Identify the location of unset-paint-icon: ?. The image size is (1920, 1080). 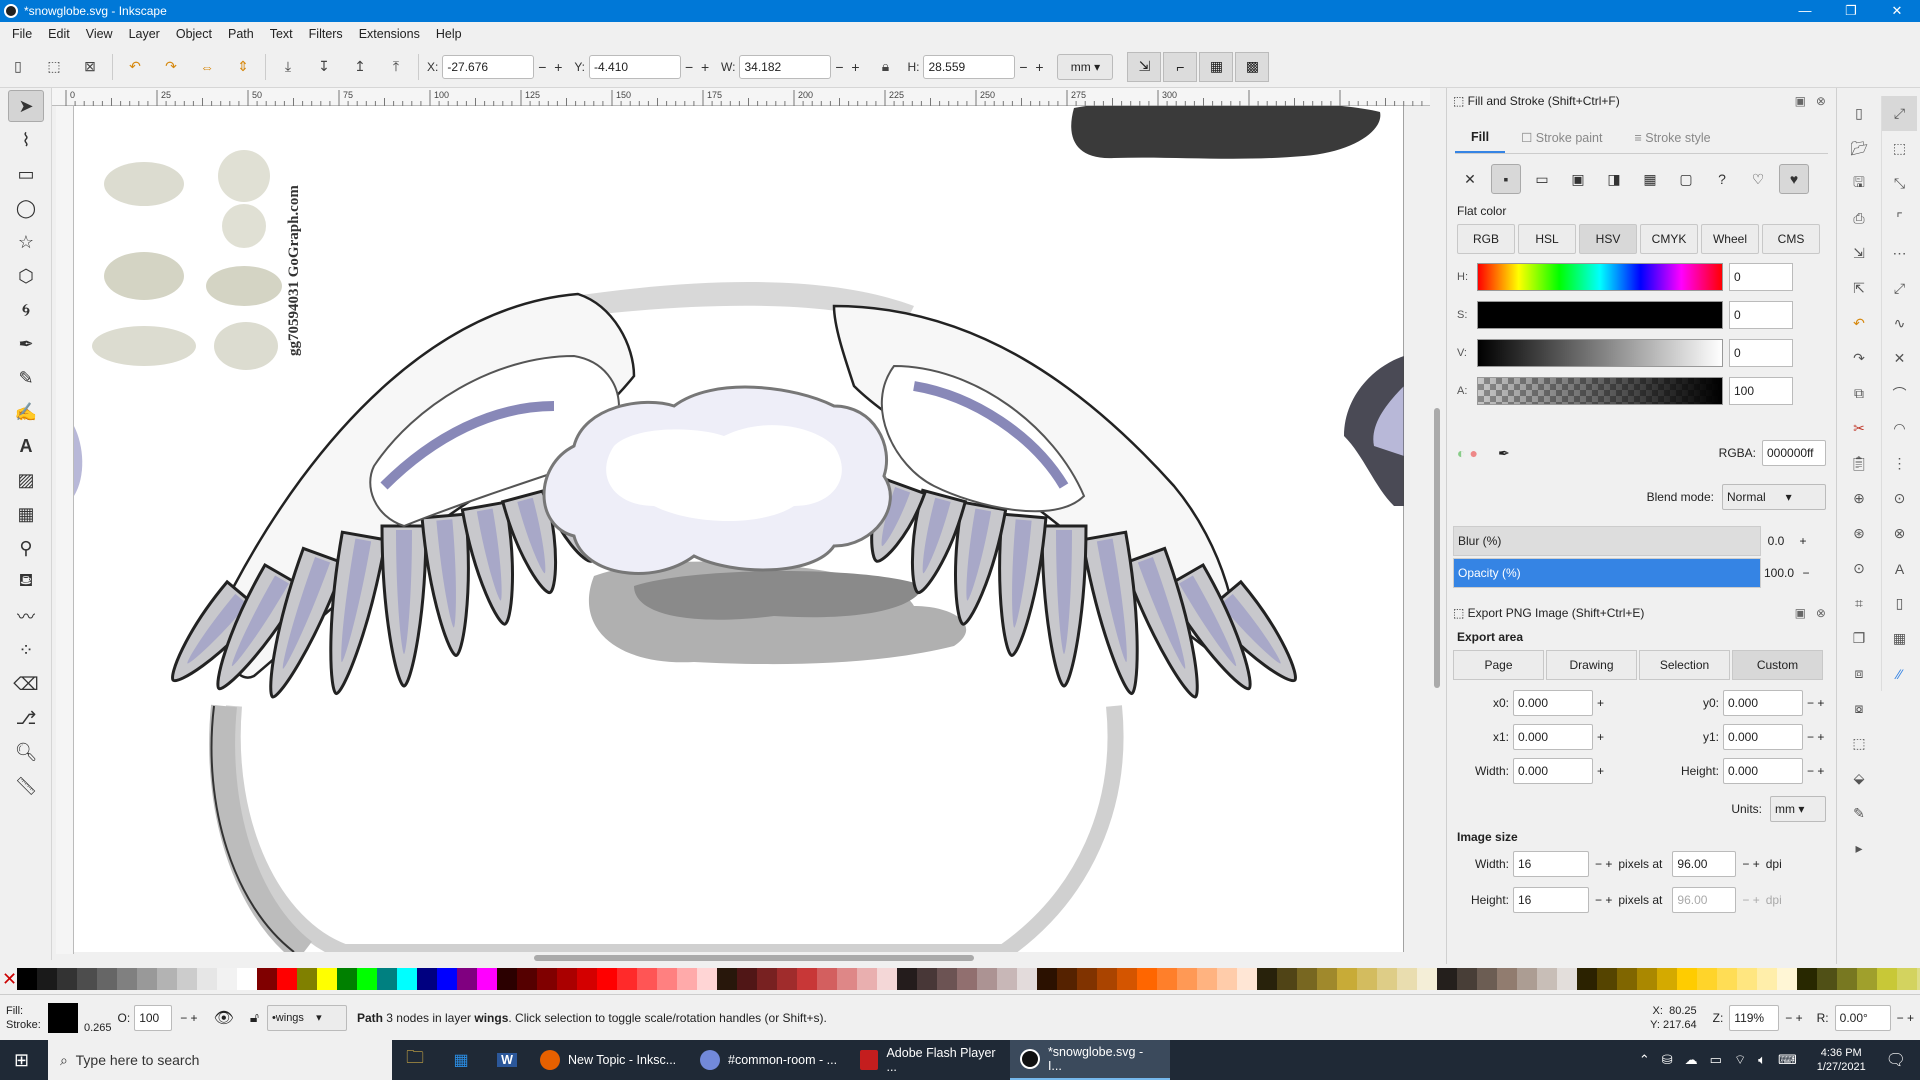
(1722, 179).